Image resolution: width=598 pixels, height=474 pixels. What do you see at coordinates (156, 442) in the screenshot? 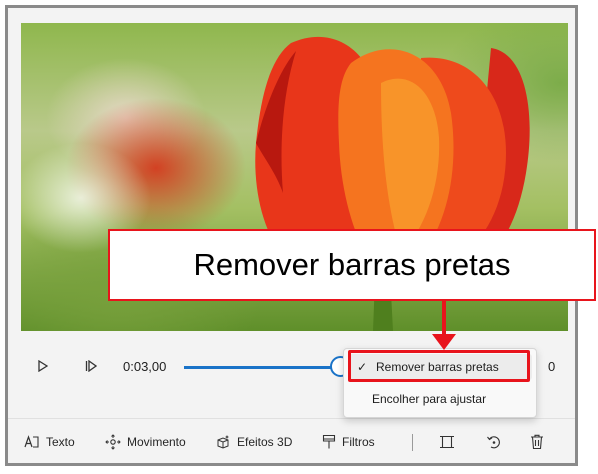
I see `motion-label: Movimento` at bounding box center [156, 442].